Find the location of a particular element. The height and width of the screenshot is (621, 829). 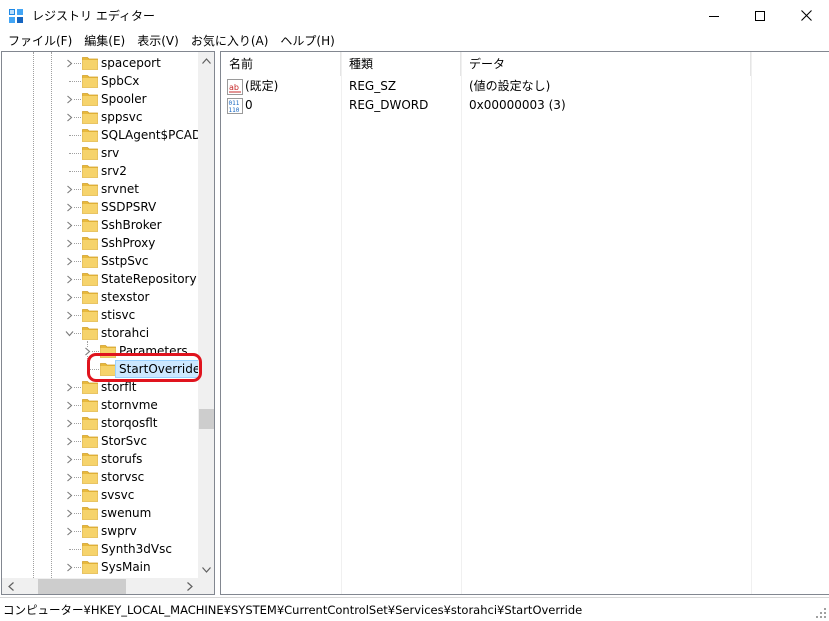

tree-item: SshProxy is located at coordinates (100, 243).